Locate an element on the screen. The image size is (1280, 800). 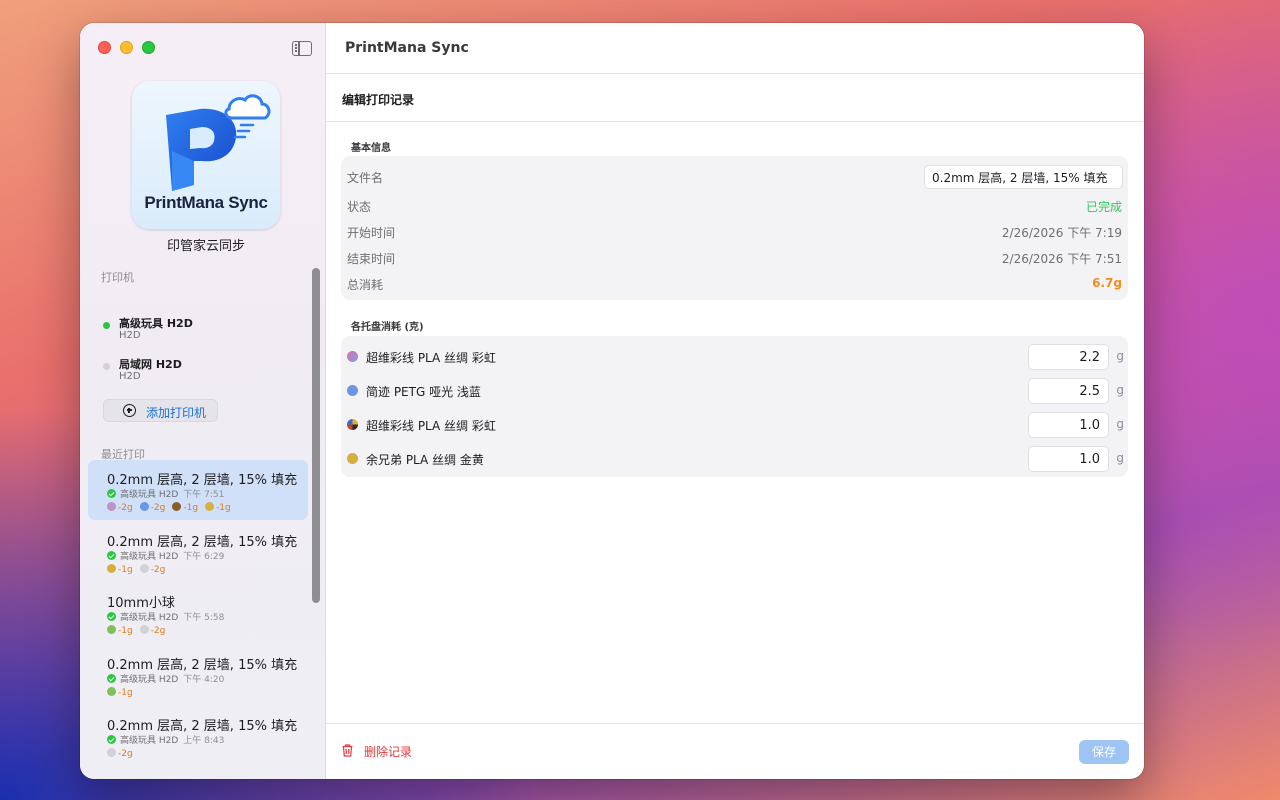
print-time: 下午 5:58 is located at coordinates (204, 618).